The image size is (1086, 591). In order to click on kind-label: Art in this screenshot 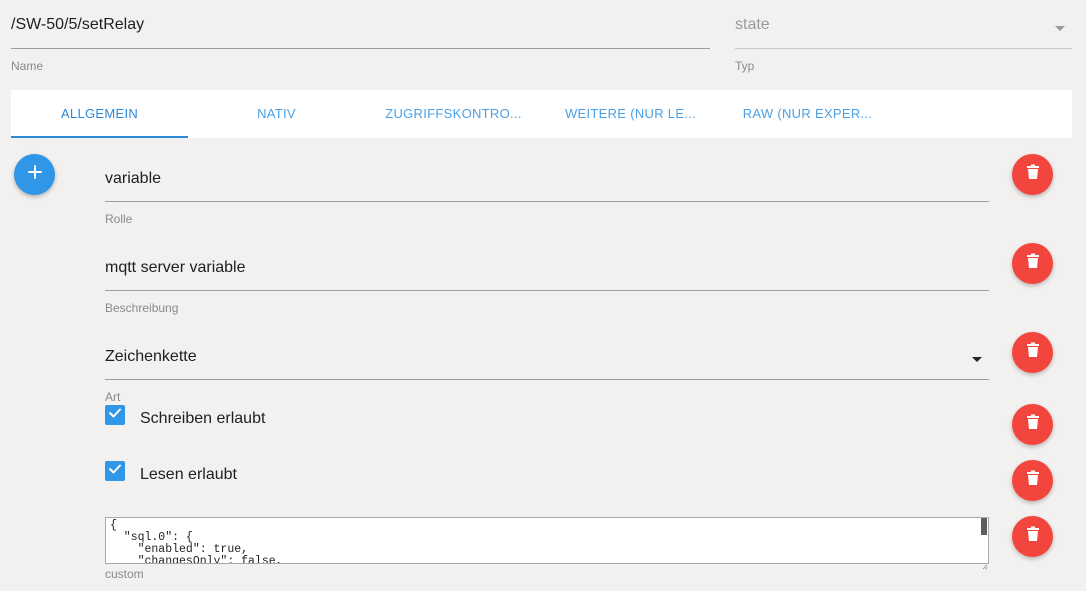, I will do `click(113, 397)`.